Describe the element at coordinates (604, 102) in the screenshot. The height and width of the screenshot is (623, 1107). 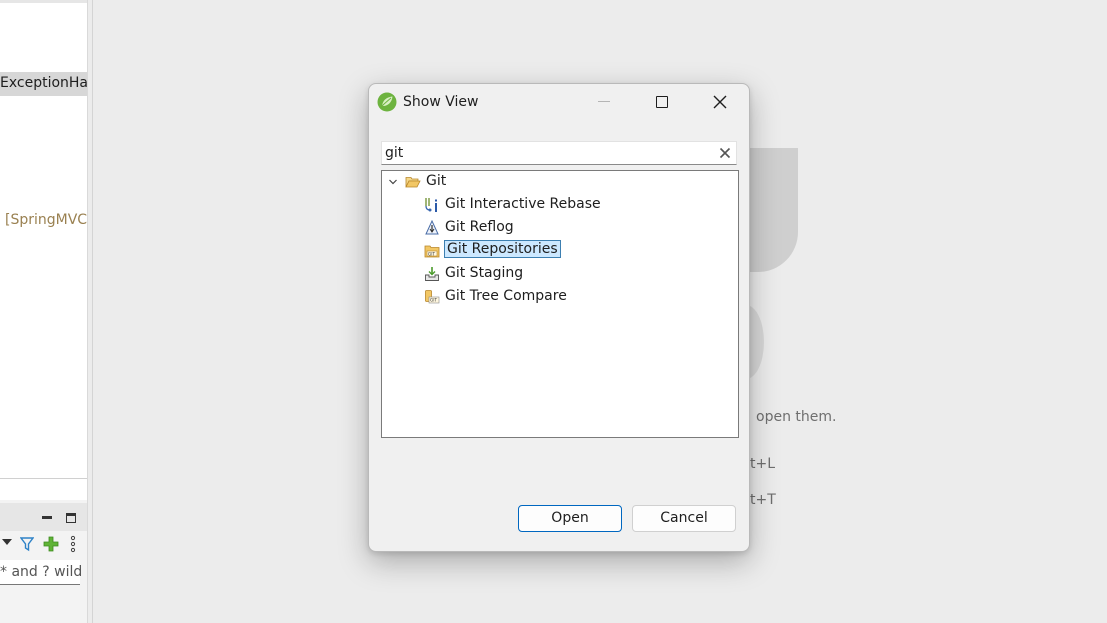
I see `minimize-button` at that location.